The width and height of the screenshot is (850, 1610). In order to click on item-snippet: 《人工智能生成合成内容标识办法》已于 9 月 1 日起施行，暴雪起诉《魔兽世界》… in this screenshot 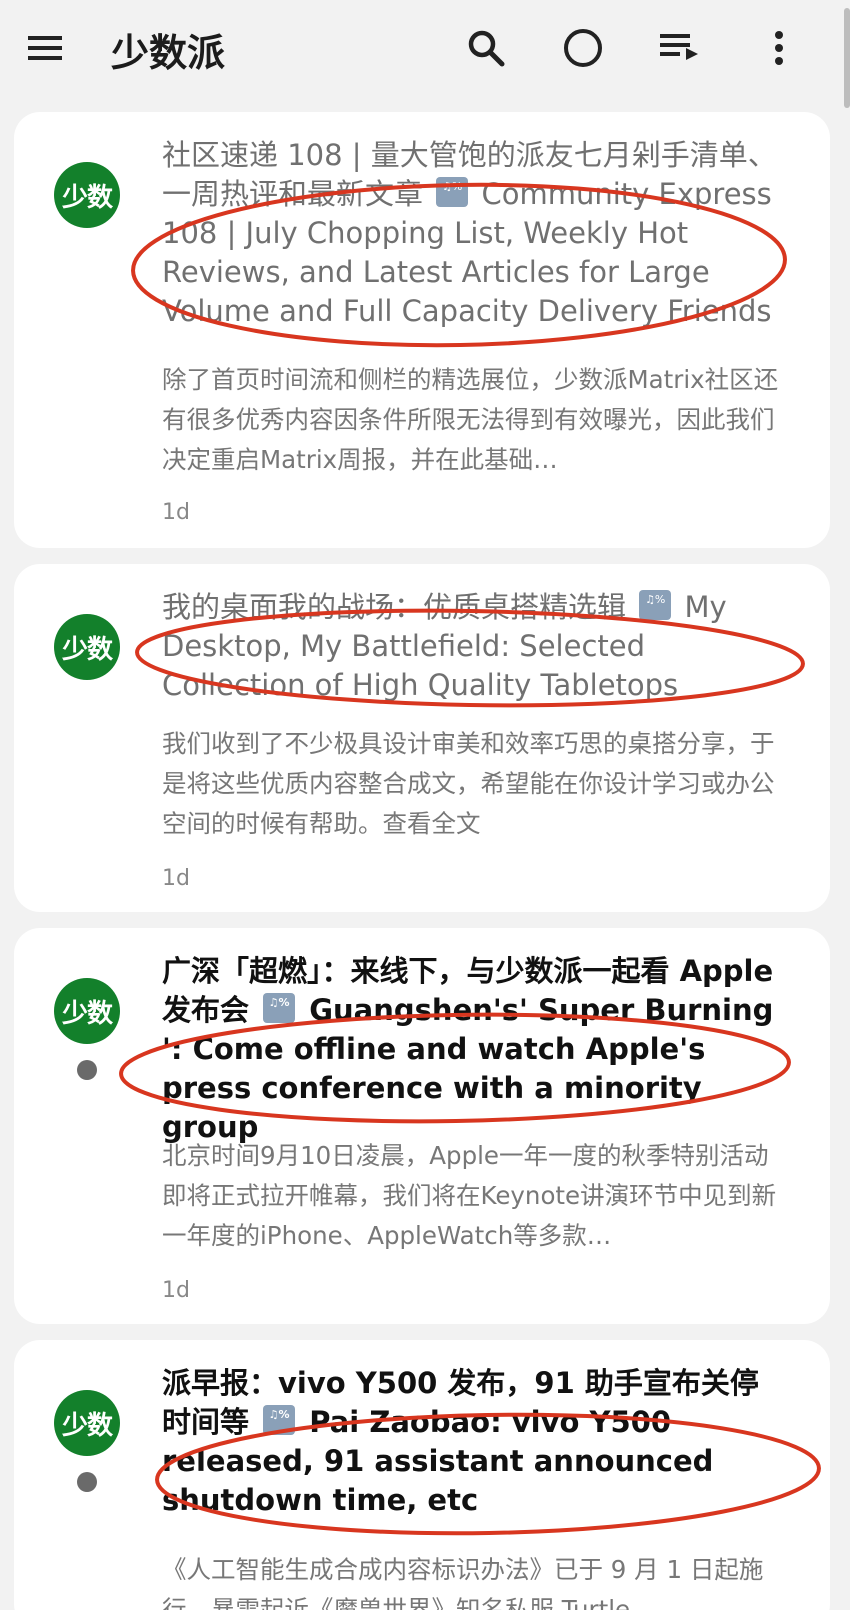, I will do `click(463, 1582)`.